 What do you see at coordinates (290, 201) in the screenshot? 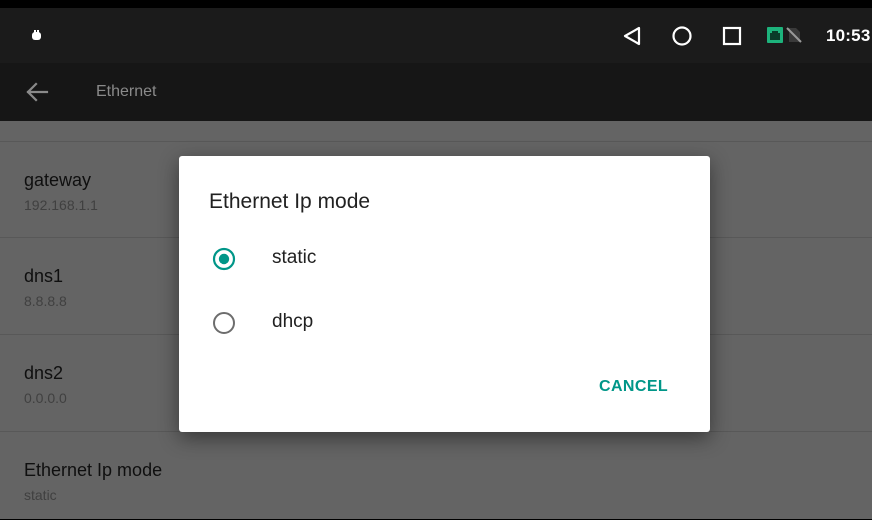
I see `dialog-title: Ethernet Ip mode` at bounding box center [290, 201].